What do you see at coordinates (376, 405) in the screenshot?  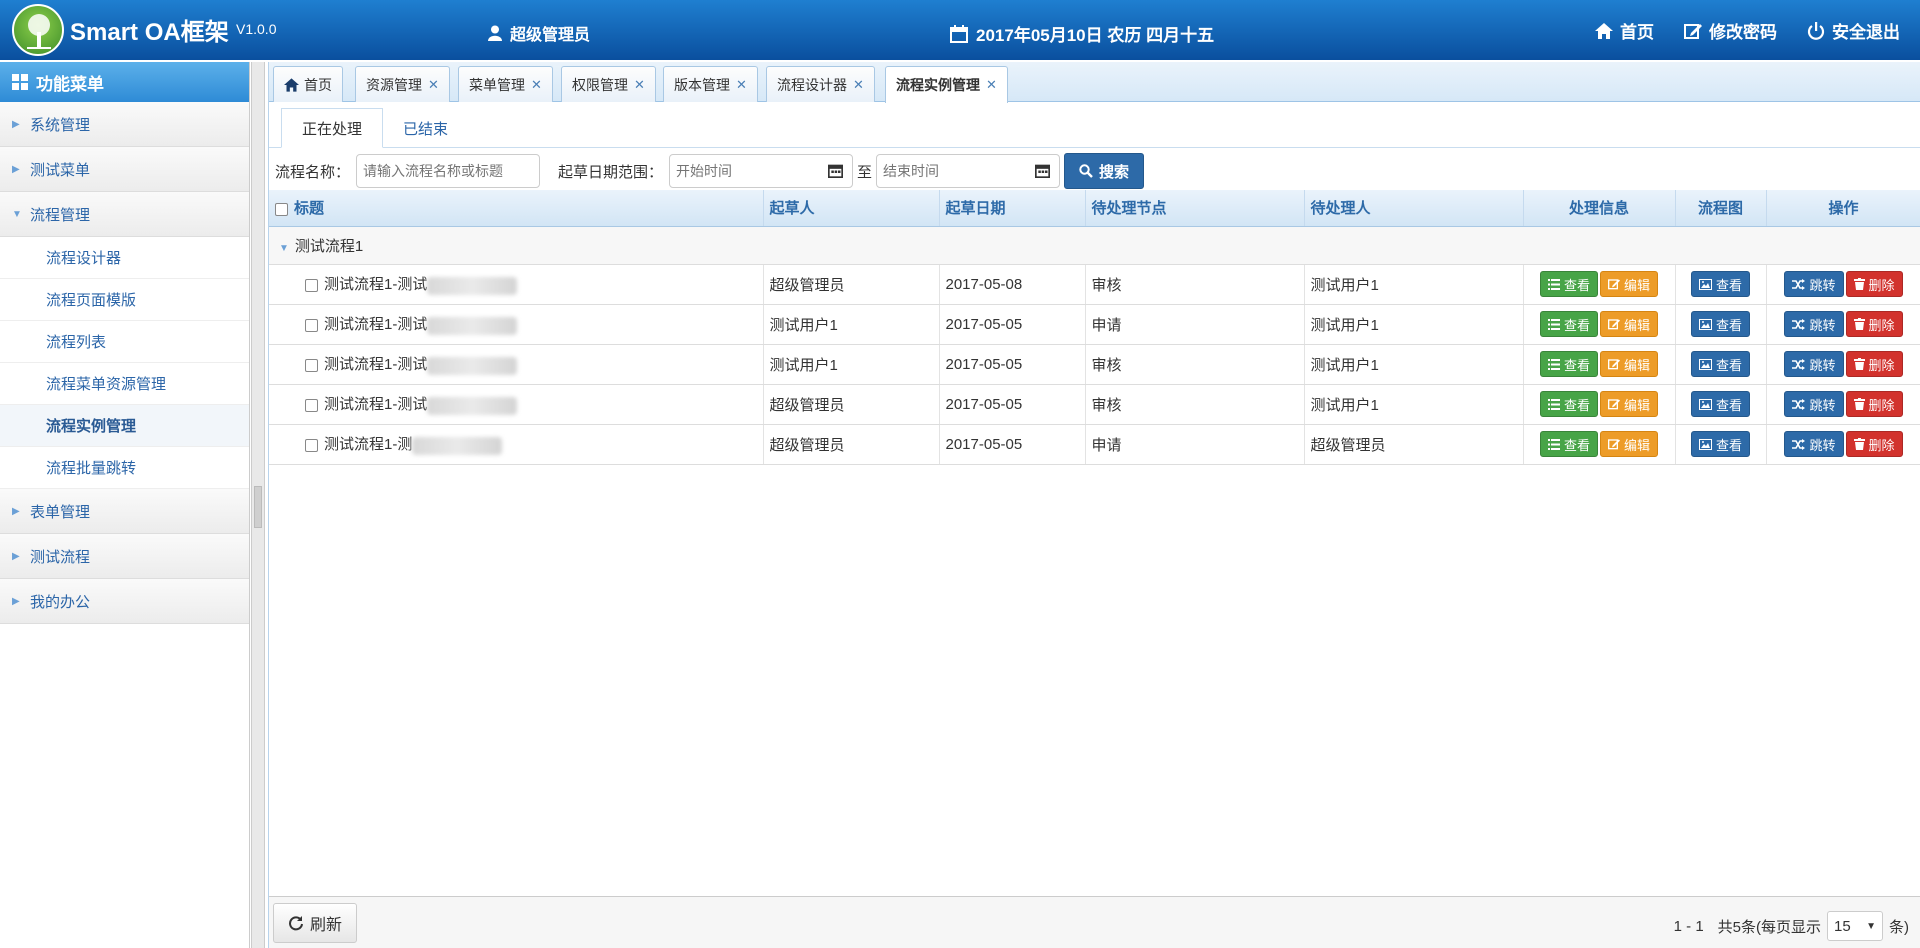 I see `title-text: 测试流程1-测试` at bounding box center [376, 405].